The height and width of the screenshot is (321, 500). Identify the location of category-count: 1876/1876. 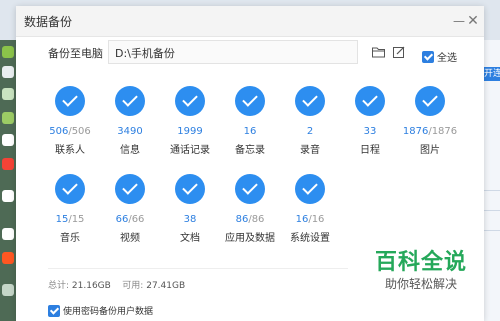
(430, 131).